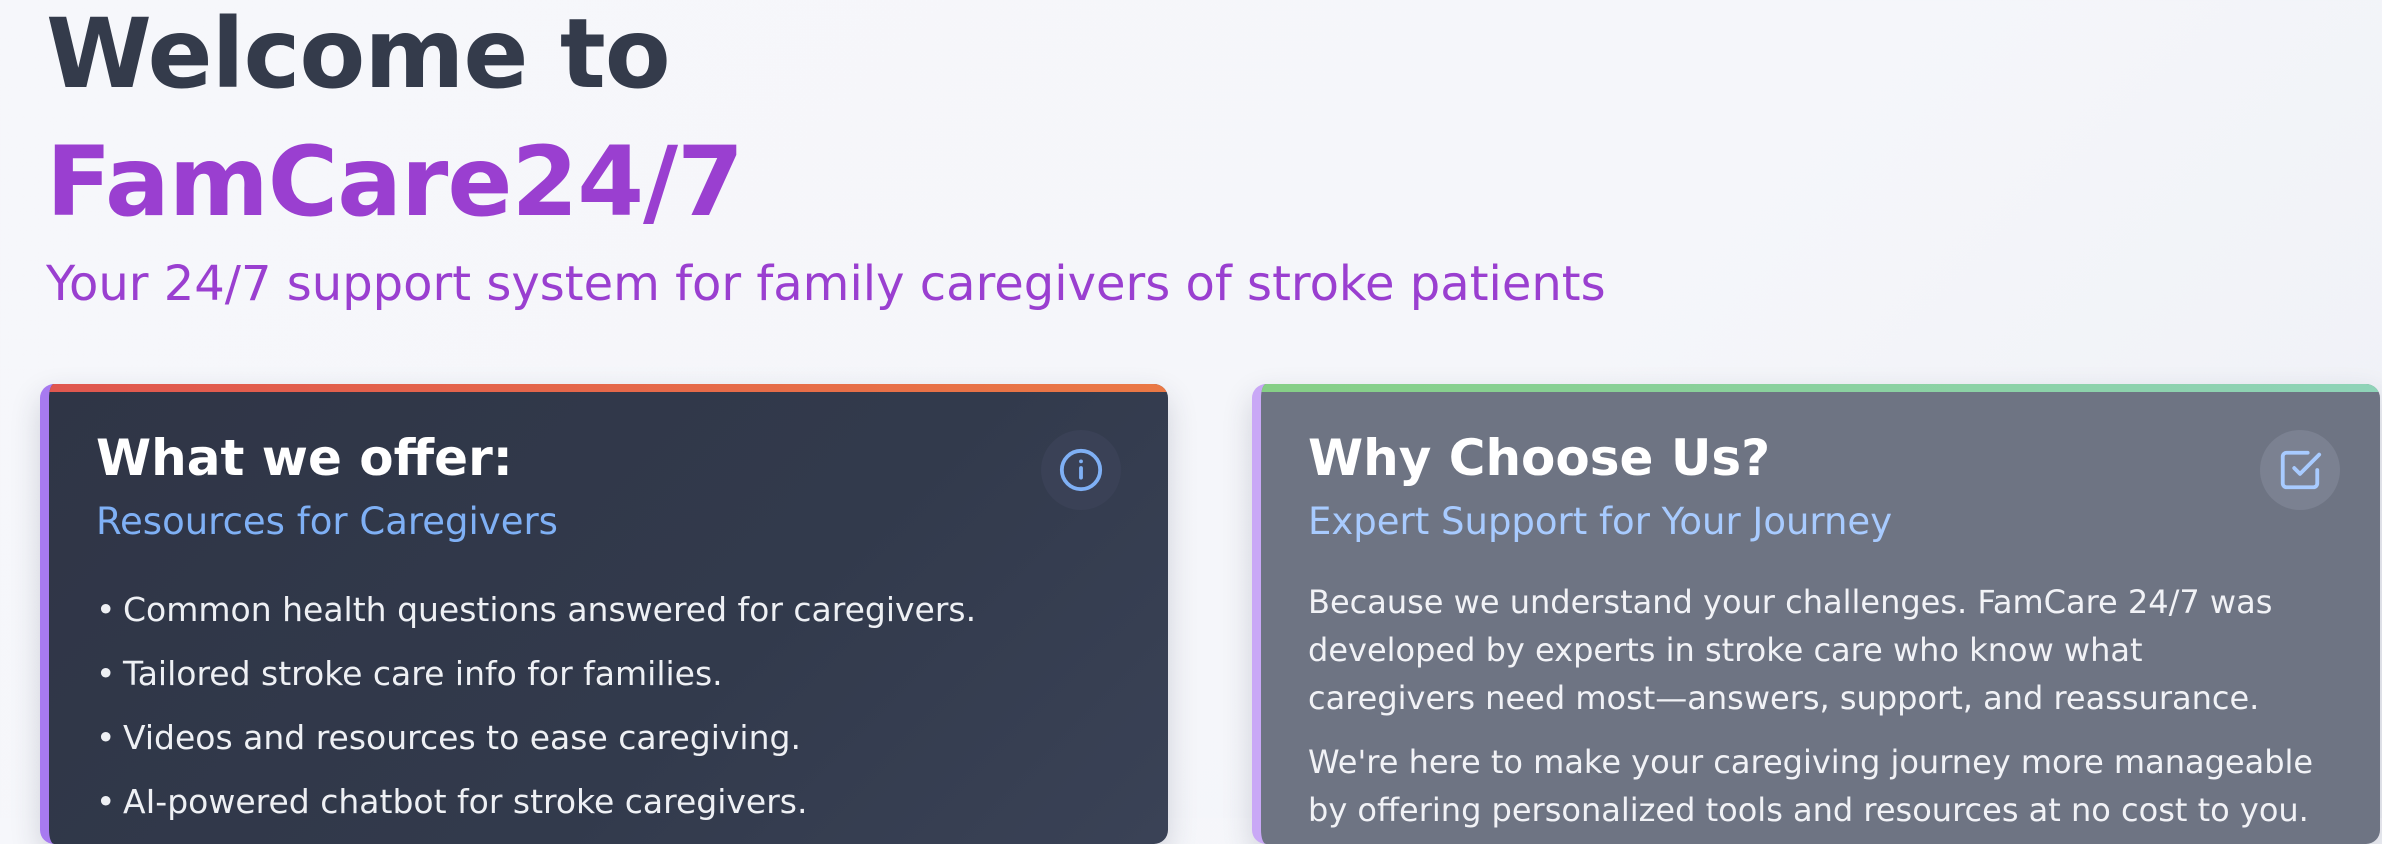 This screenshot has width=2382, height=844. Describe the element at coordinates (395, 123) in the screenshot. I see `hero-title: Welcome to FamCare24/7` at that location.